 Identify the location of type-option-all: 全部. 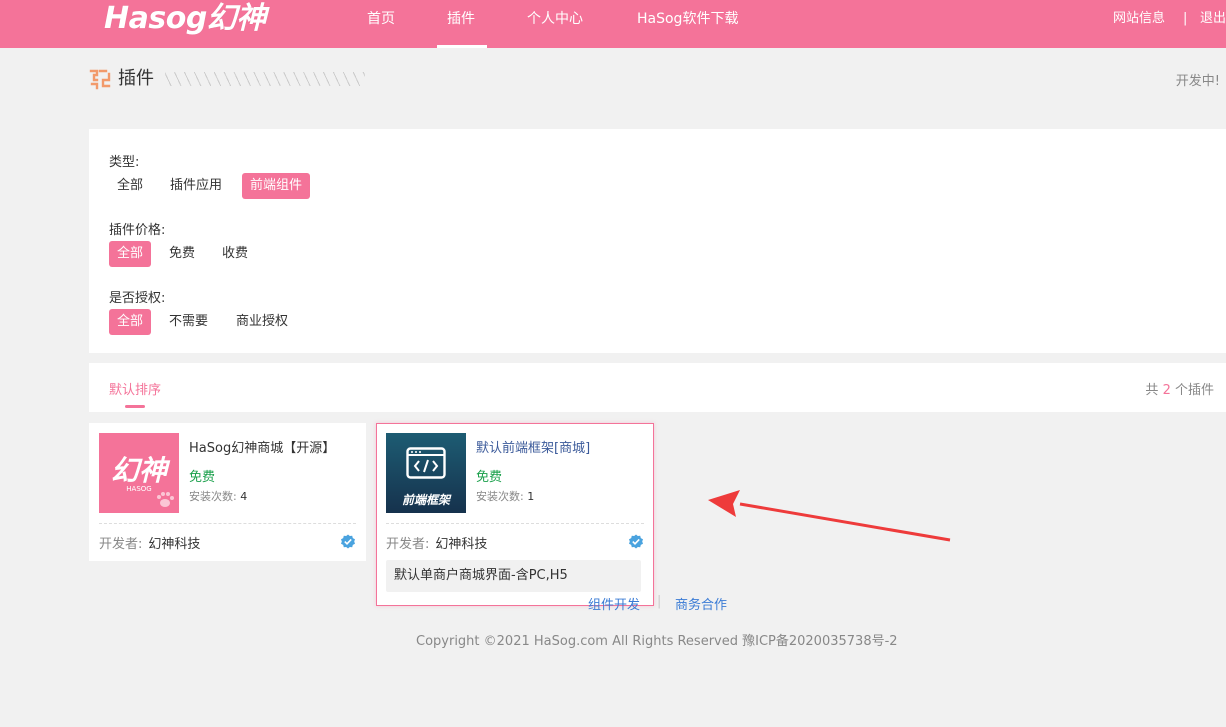
(130, 186).